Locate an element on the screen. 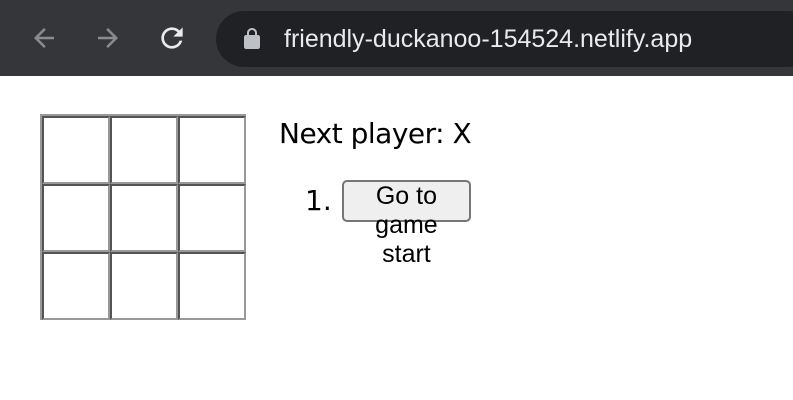  url-text: friendly-duckanoo-154524.netlify.app is located at coordinates (488, 39).